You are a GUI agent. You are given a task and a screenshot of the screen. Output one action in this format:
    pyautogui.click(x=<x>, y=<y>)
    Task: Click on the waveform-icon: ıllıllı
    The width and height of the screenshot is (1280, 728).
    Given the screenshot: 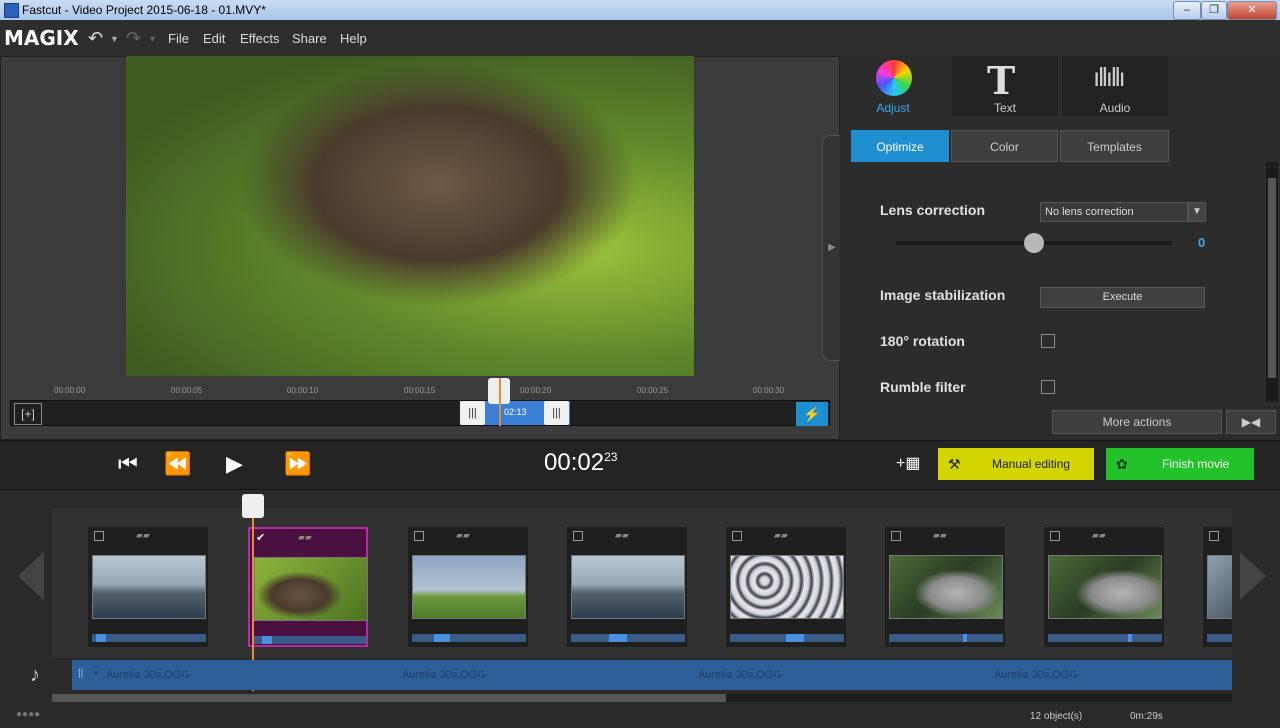 What is the action you would take?
    pyautogui.click(x=1109, y=77)
    